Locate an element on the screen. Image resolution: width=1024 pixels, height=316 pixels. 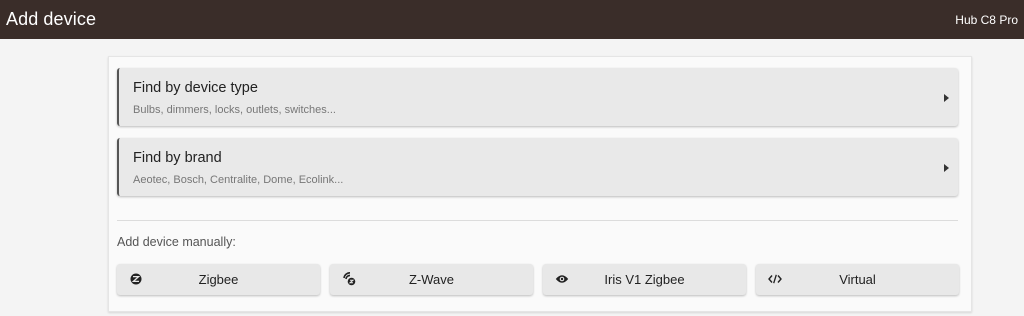
code-icon is located at coordinates (775, 279).